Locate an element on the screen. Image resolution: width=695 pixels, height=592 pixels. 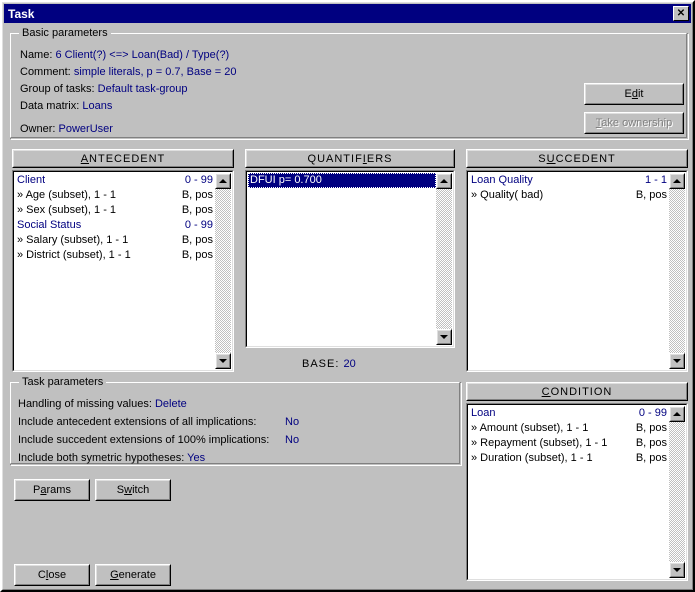
close-button-label: Close is located at coordinates (52, 575).